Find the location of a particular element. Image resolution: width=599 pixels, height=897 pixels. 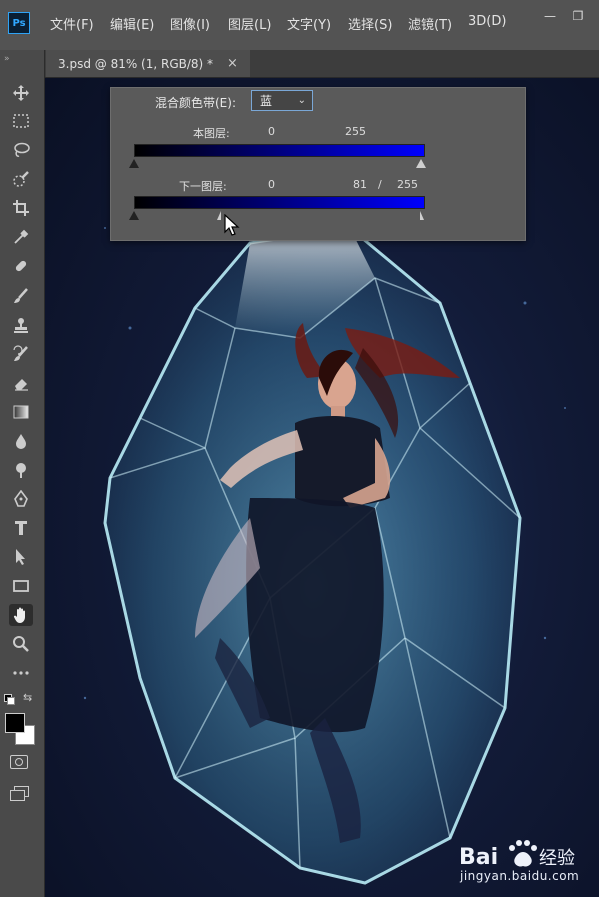

watermark-url: jingyan.baidu.com is located at coordinates (520, 876).